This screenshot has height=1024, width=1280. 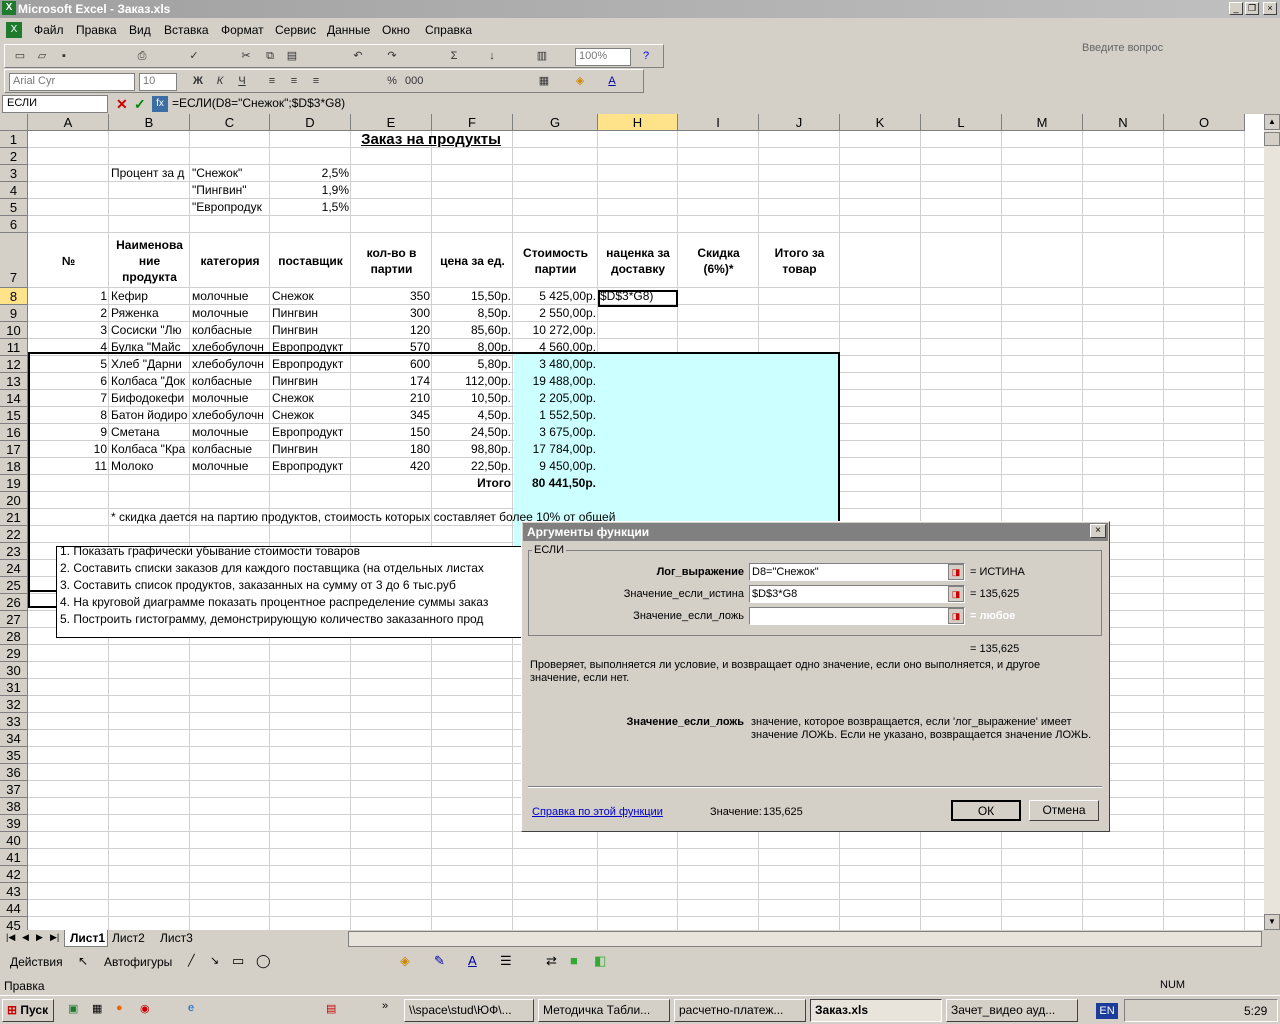 I want to click on table-cell: Бифодокефи, so click(x=149, y=398).